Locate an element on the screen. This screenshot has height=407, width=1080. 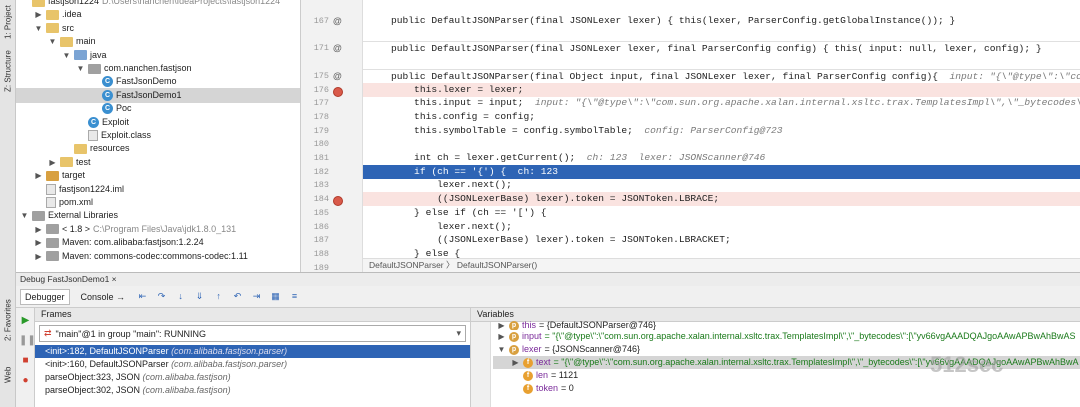
view-breakpoints-icon: ● is located at coordinates (25, 380).